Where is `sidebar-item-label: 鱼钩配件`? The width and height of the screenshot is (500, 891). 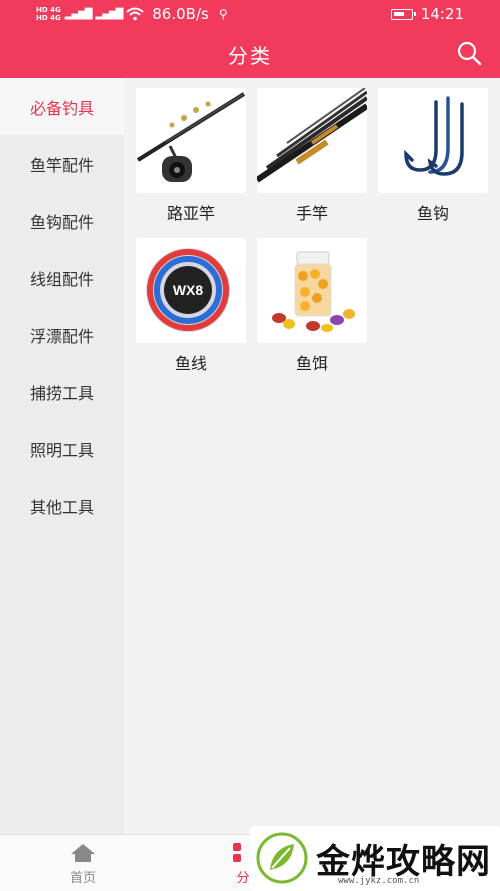
sidebar-item-label: 鱼钩配件 is located at coordinates (61, 222).